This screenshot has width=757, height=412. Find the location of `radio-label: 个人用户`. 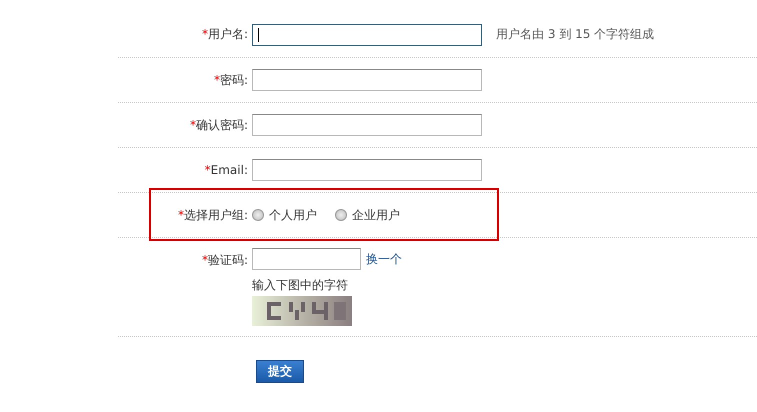

radio-label: 个人用户 is located at coordinates (293, 215).